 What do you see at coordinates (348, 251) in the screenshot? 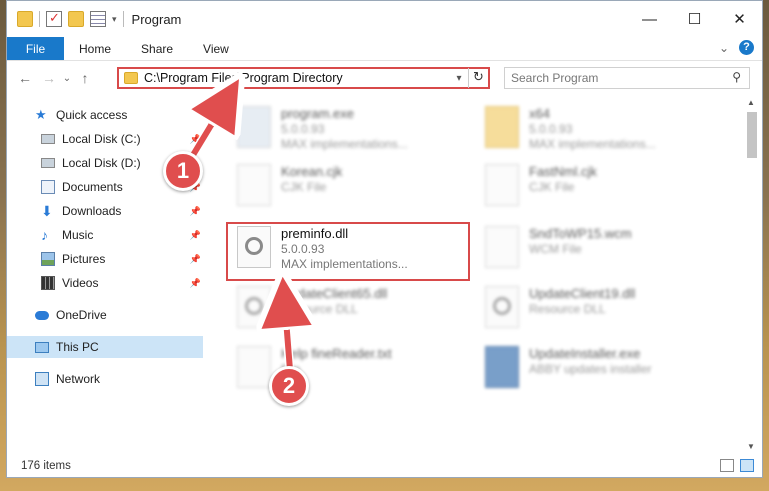
I see `preminfo-highlight-box` at bounding box center [348, 251].